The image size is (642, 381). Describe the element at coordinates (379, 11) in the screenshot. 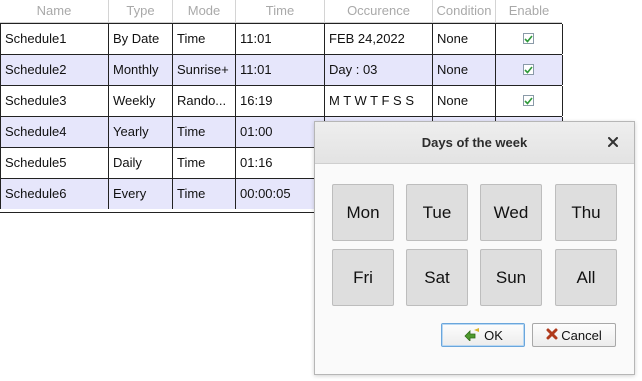

I see `column-header-occurence: Occurence` at that location.